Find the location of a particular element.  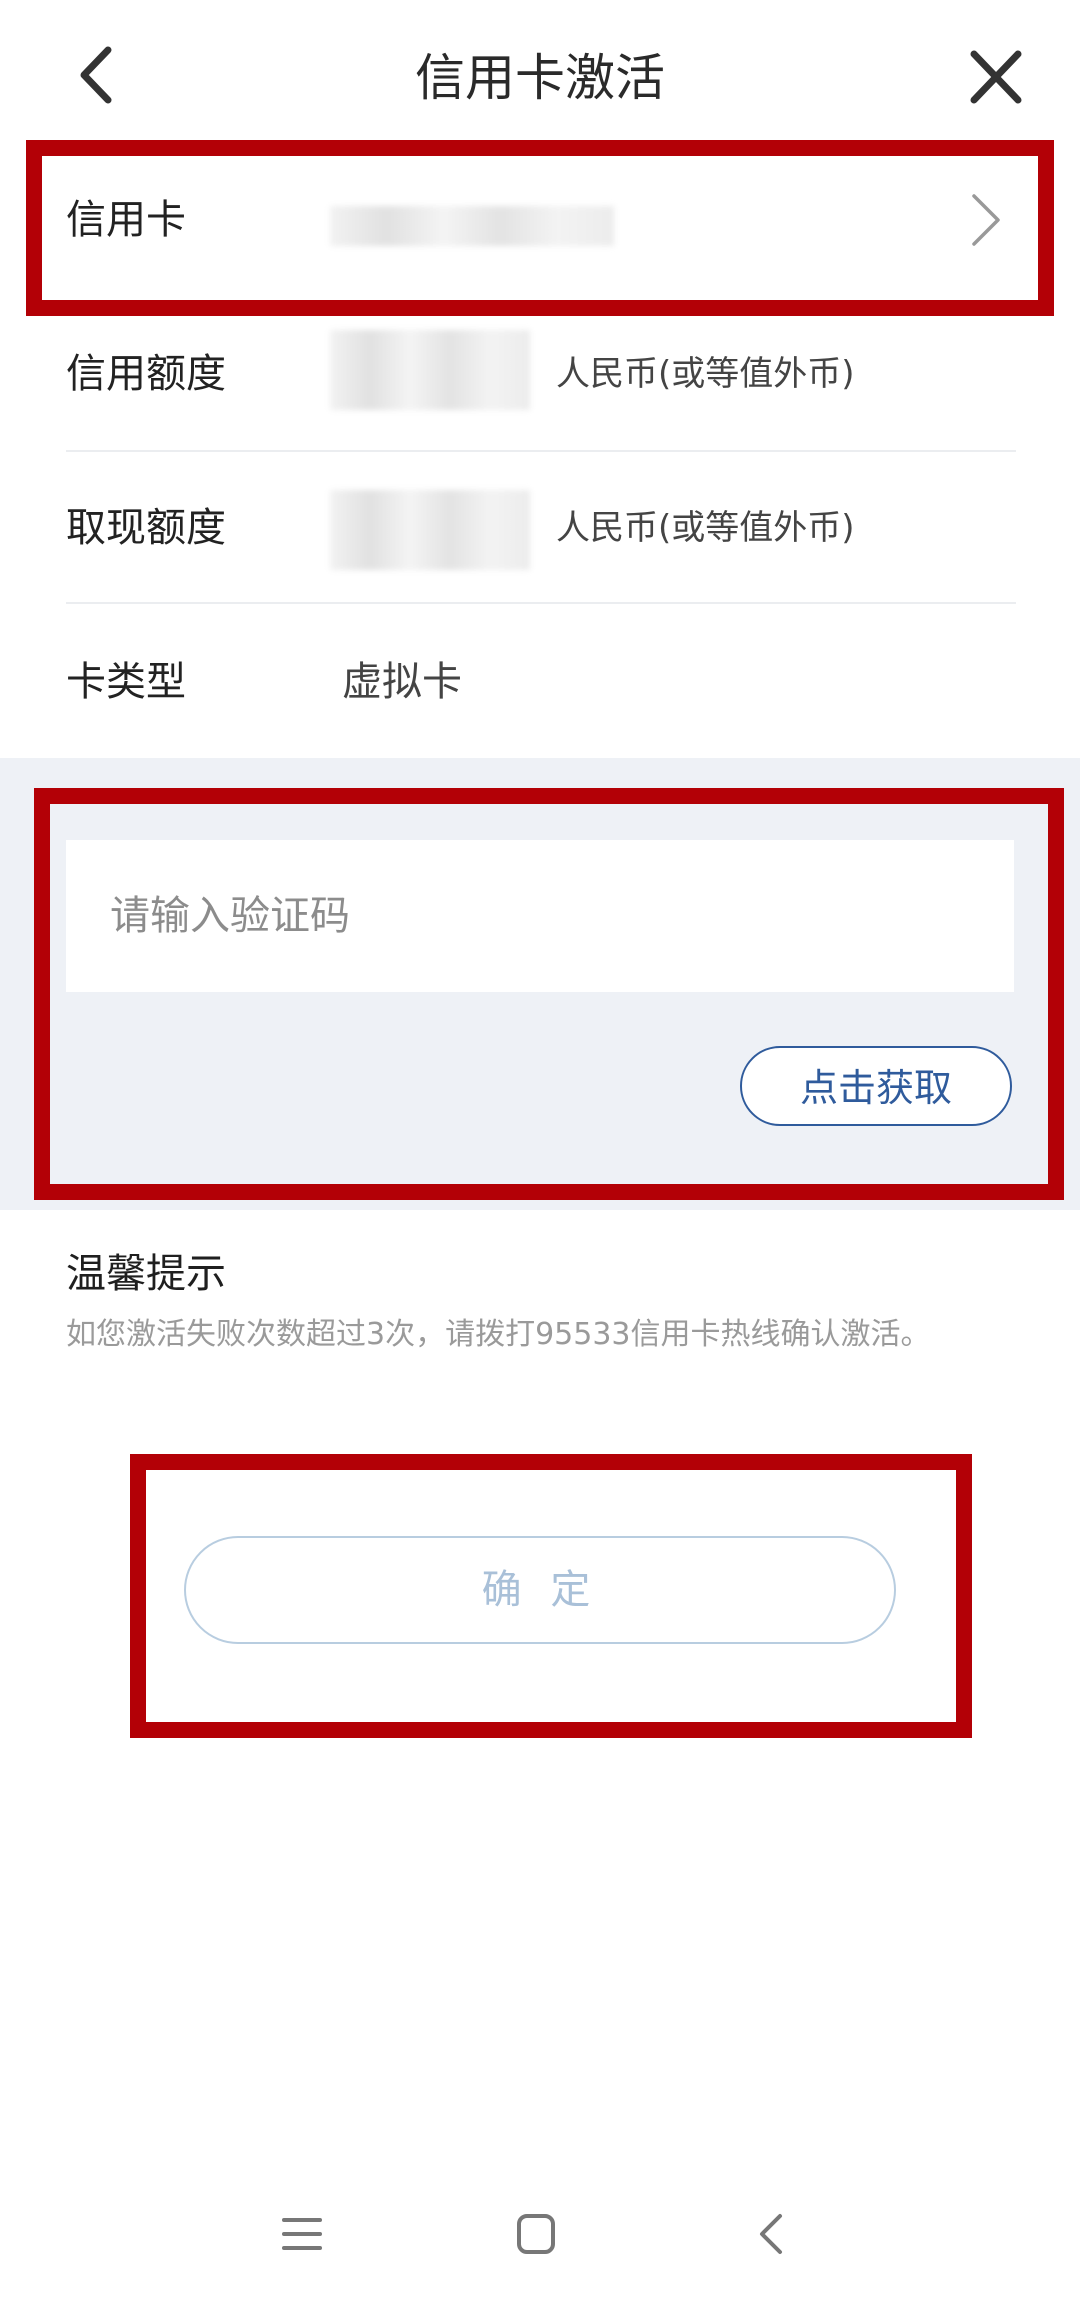

tips-title: 温馨提示 is located at coordinates (146, 1274).